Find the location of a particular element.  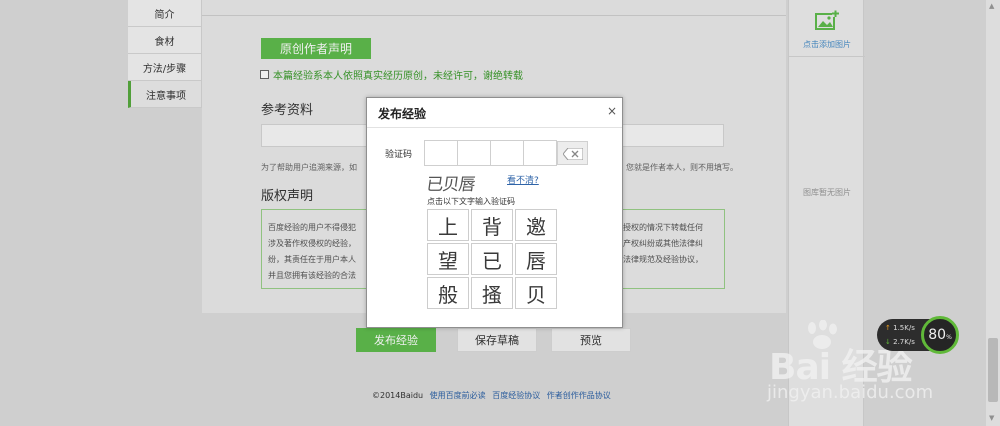

backspace-icon is located at coordinates (573, 154).